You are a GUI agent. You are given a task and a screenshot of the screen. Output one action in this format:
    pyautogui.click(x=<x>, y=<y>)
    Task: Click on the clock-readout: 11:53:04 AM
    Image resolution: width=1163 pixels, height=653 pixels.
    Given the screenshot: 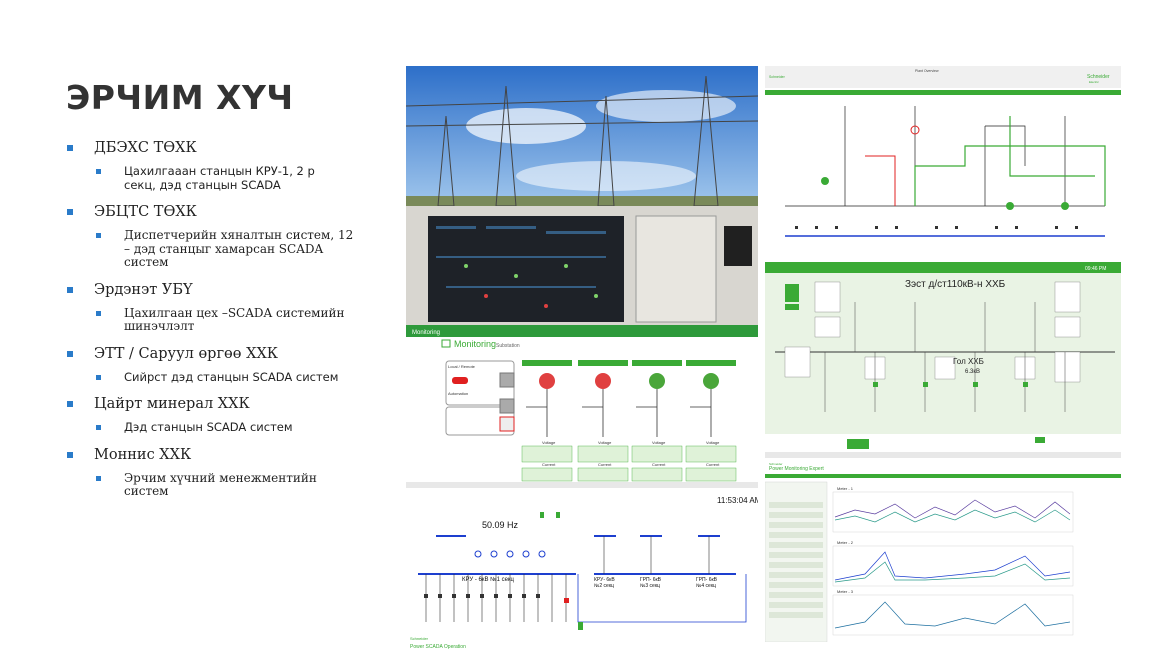 What is the action you would take?
    pyautogui.click(x=737, y=500)
    